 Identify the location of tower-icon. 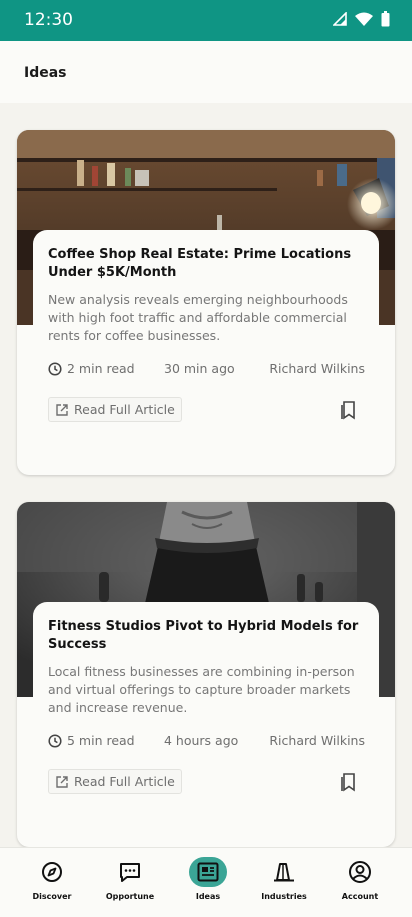
(284, 872).